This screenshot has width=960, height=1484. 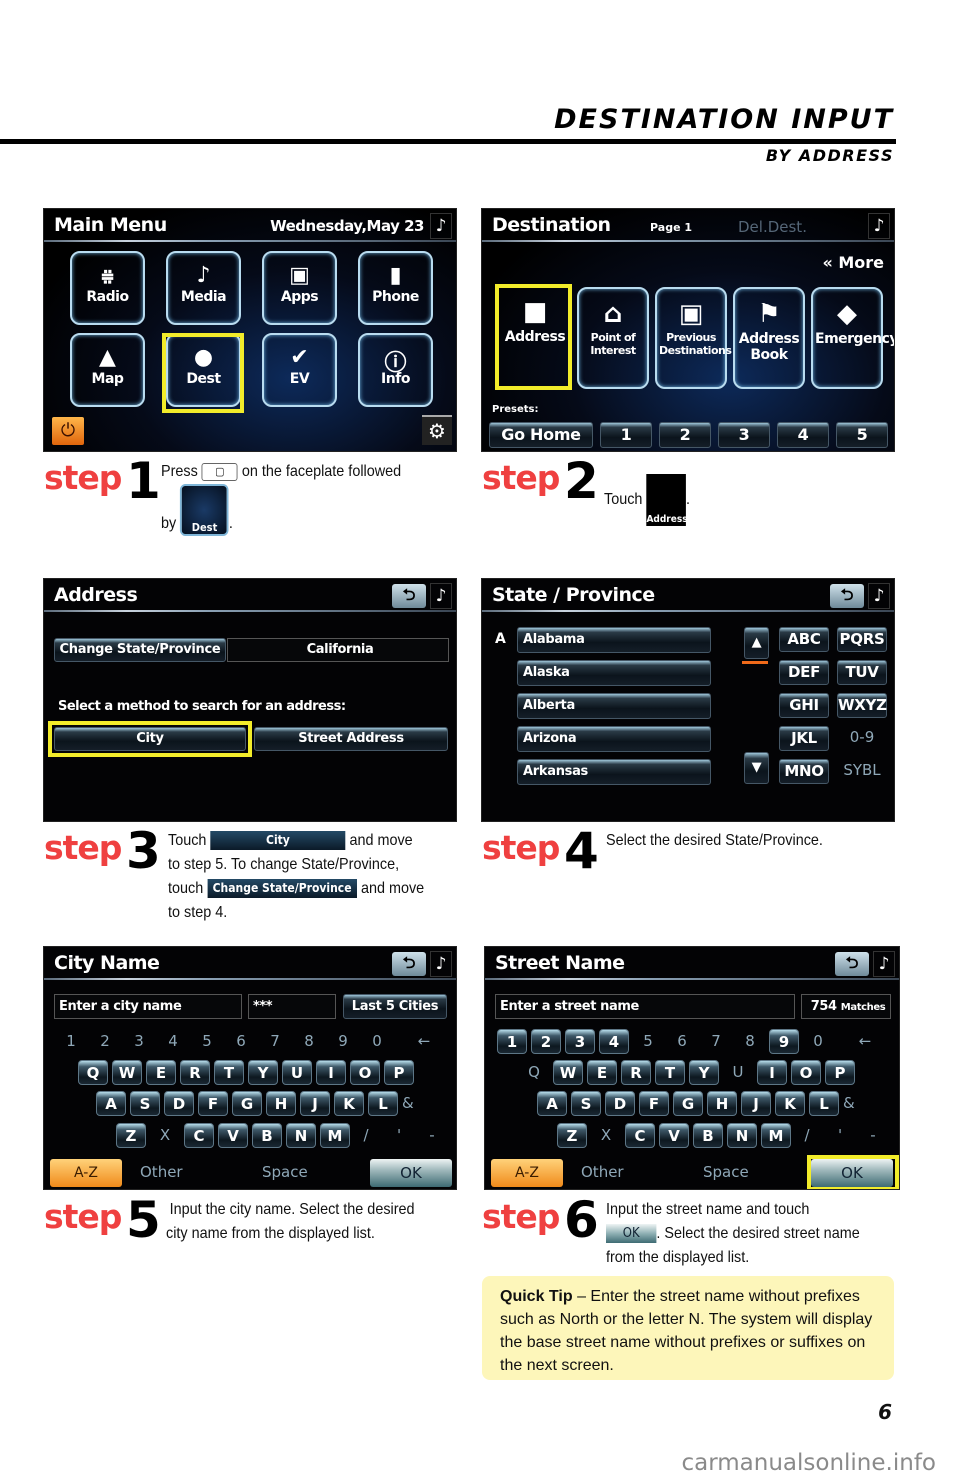 What do you see at coordinates (853, 262) in the screenshot?
I see `more-button: « More` at bounding box center [853, 262].